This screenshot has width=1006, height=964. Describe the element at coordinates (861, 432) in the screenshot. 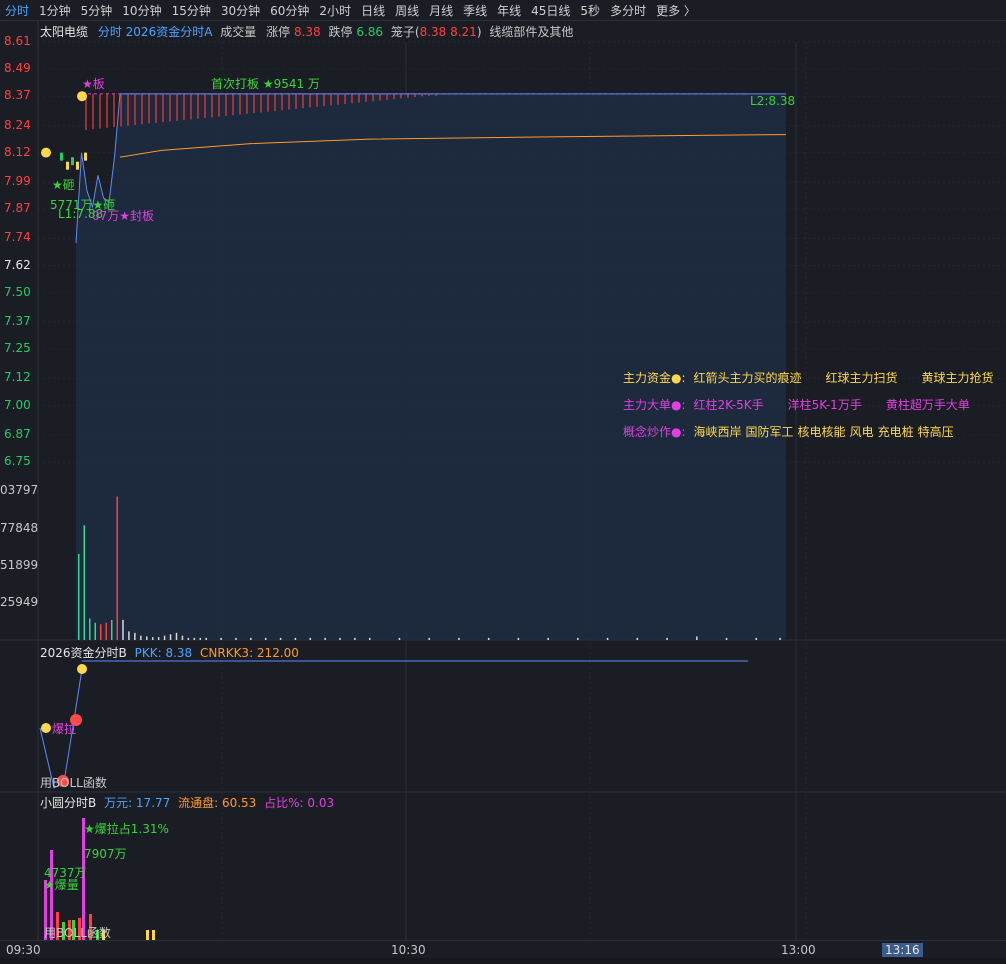

I see `info-row-item: 风电` at that location.